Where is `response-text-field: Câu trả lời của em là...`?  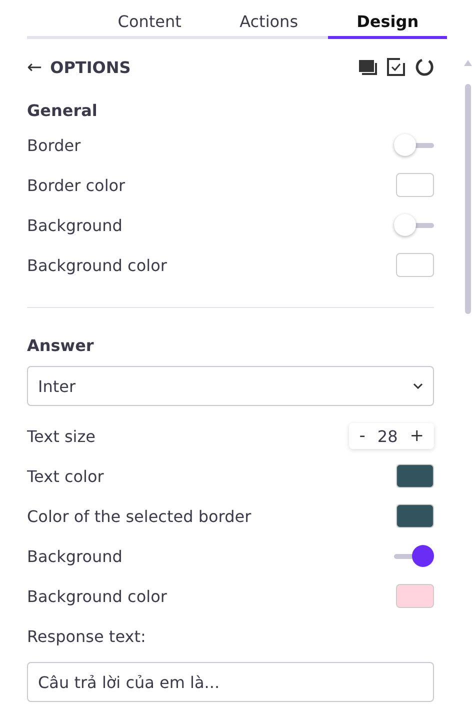
response-text-field: Câu trả lời của em là... is located at coordinates (230, 682).